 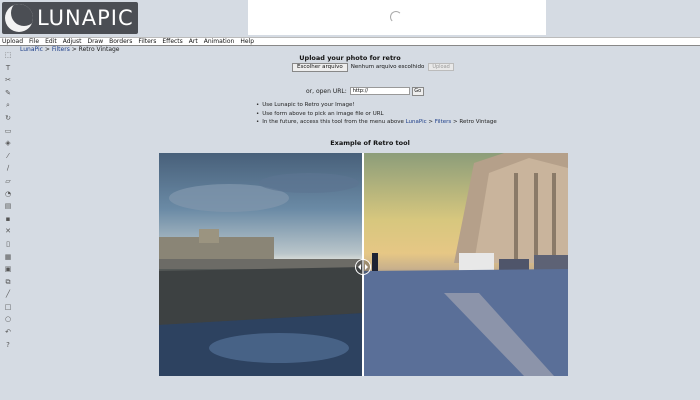 What do you see at coordinates (31, 49) in the screenshot?
I see `breadcrumb-home: LunaPic` at bounding box center [31, 49].